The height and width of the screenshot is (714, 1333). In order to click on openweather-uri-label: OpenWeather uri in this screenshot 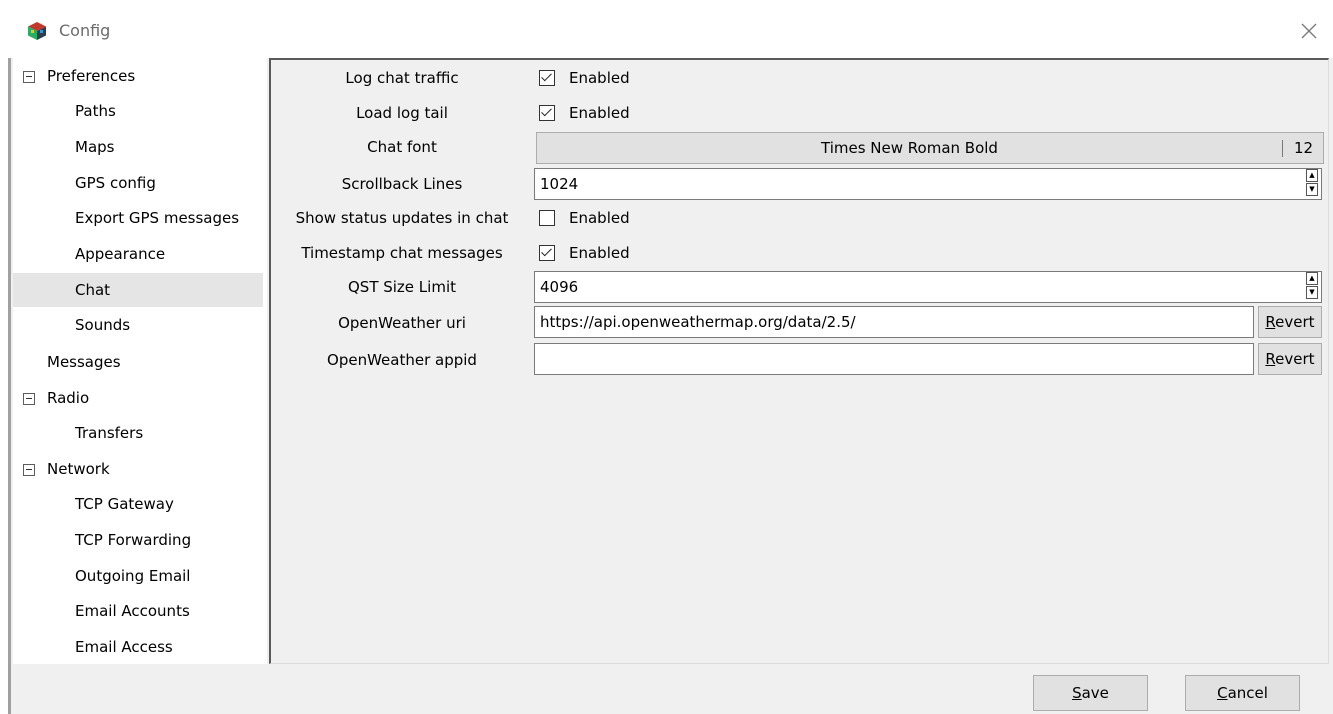, I will do `click(402, 323)`.